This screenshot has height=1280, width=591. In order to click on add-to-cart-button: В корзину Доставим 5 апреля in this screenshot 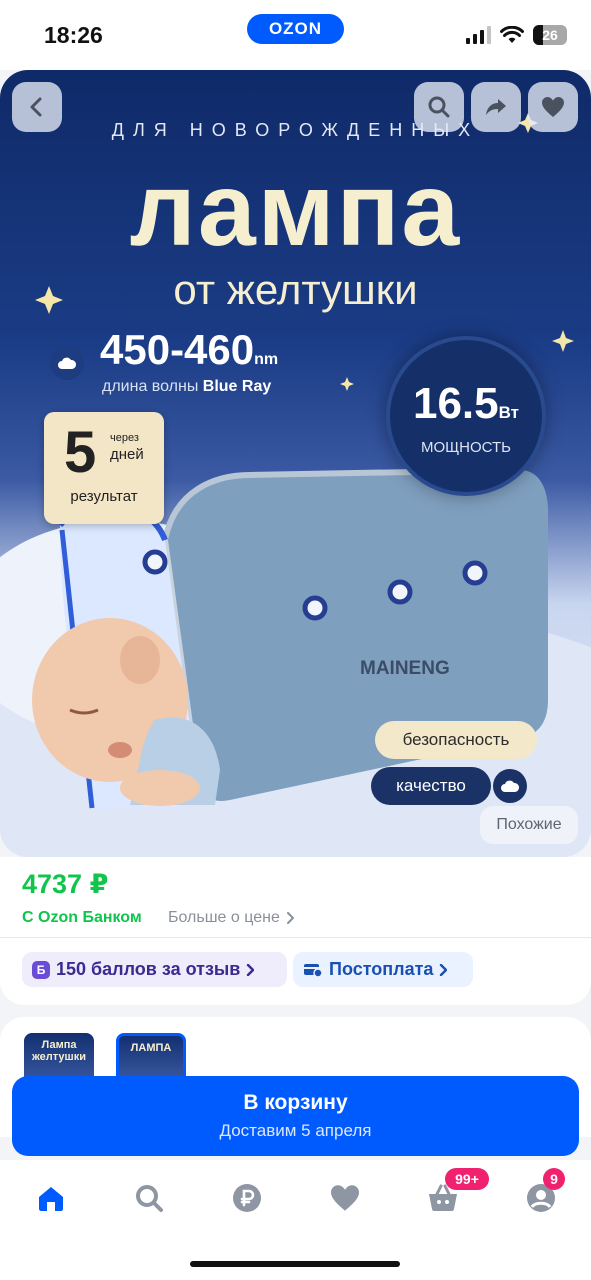, I will do `click(295, 1116)`.